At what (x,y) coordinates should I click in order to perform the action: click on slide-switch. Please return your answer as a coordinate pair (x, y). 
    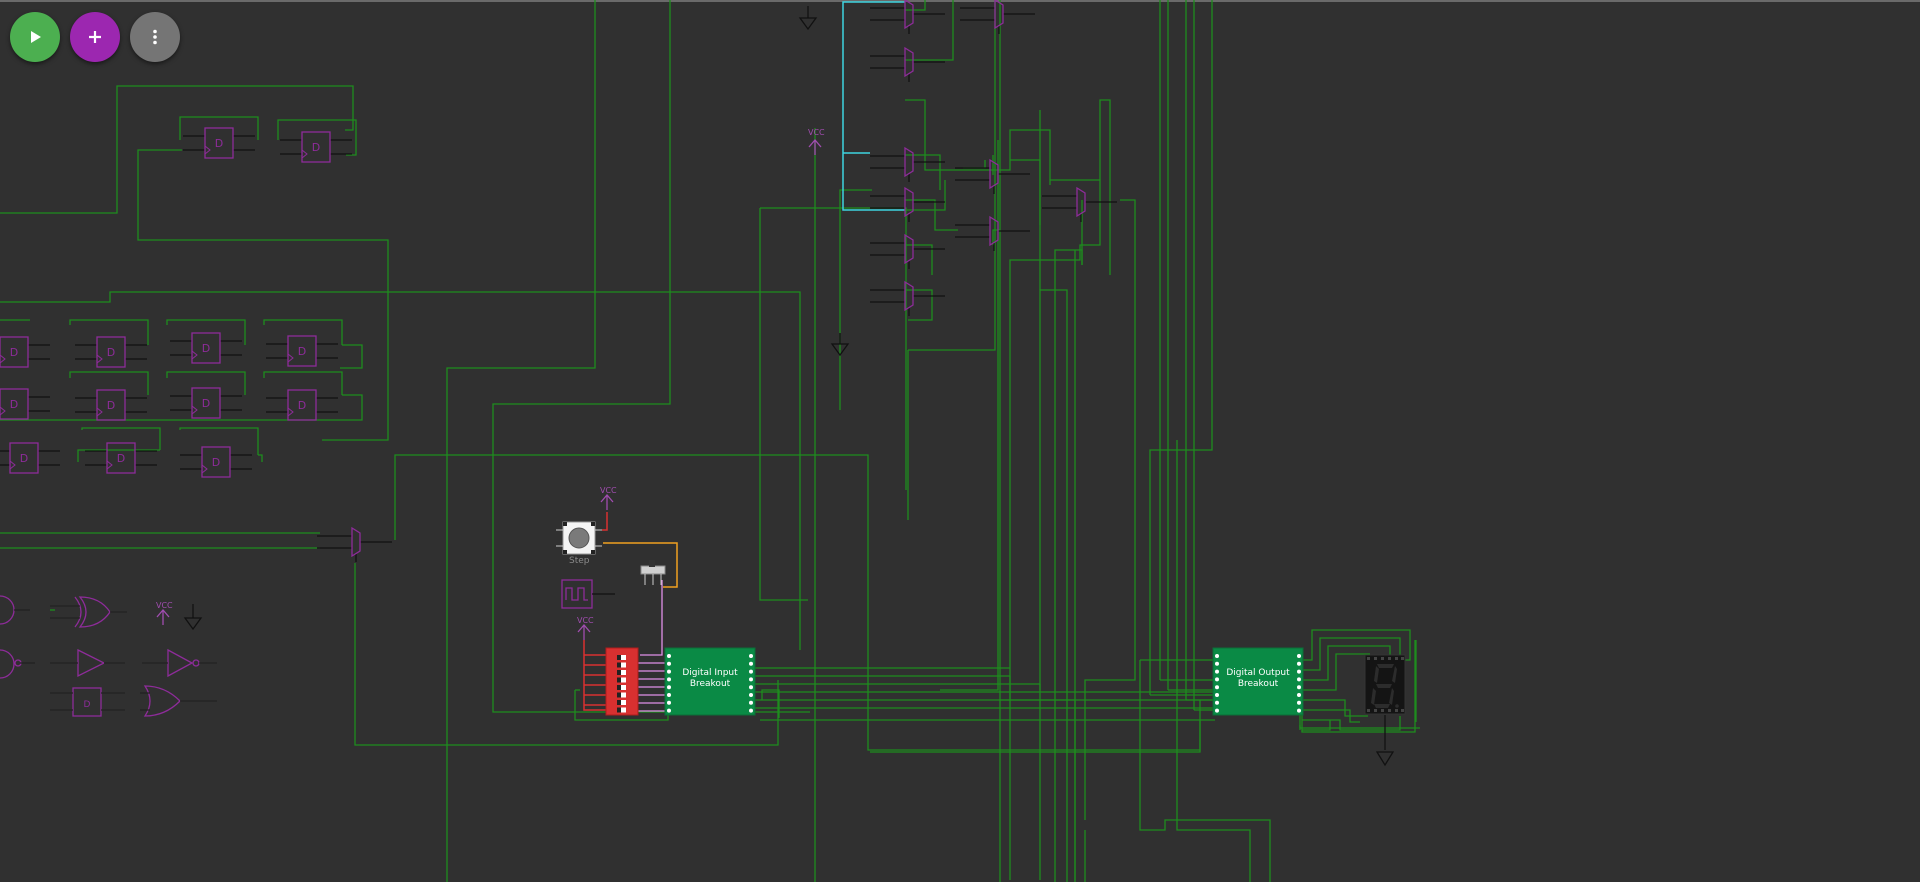
    Looking at the image, I should click on (653, 572).